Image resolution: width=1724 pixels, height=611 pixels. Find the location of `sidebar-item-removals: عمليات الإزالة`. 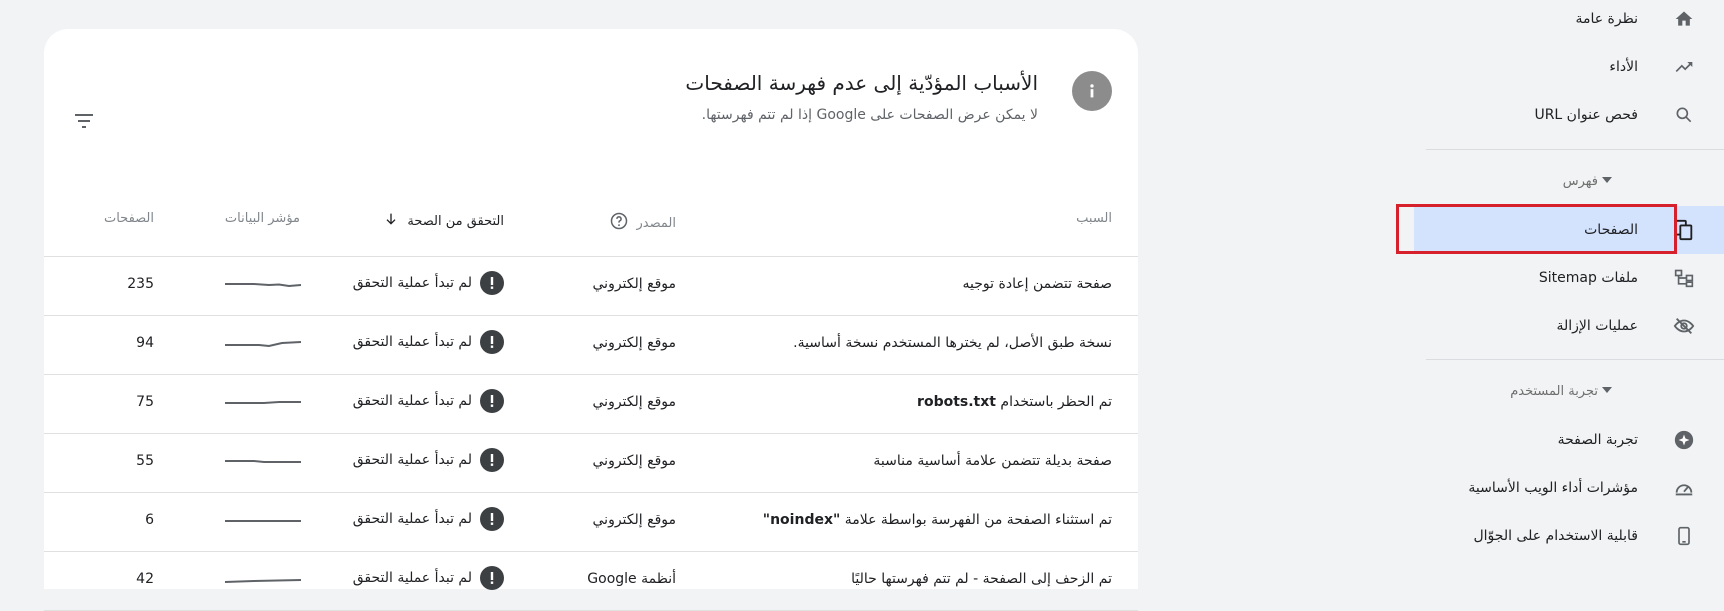

sidebar-item-removals: عمليات الإزالة is located at coordinates (1575, 326).